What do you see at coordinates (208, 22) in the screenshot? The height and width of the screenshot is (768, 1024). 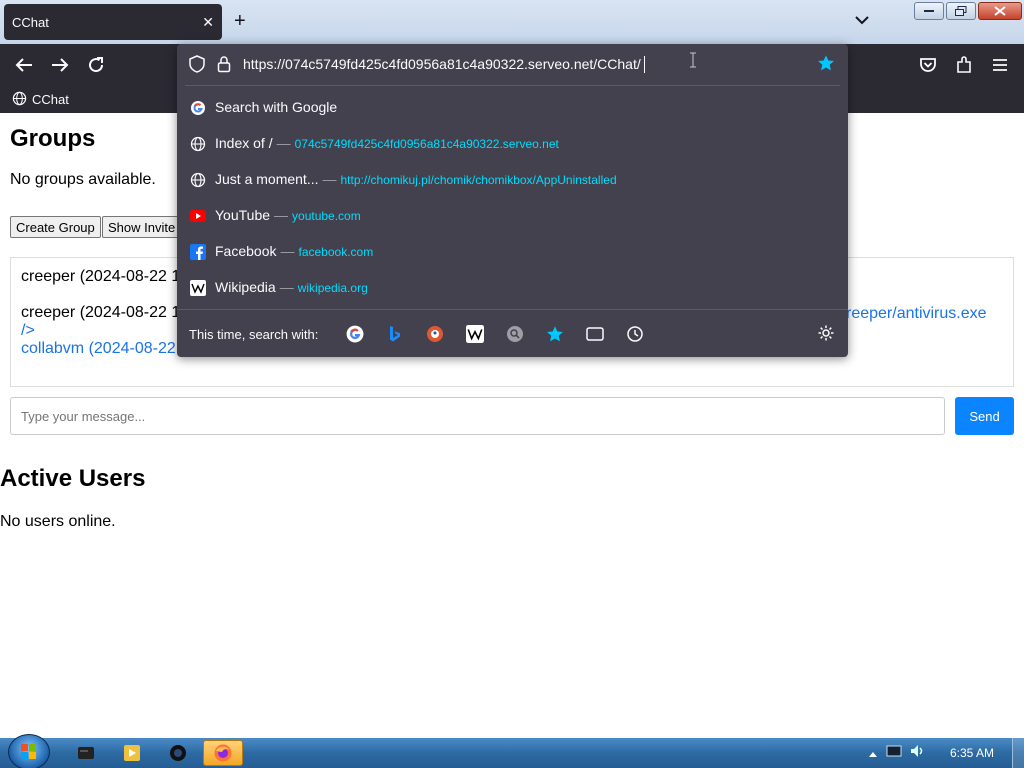 I see `close-tab-icon: ✕` at bounding box center [208, 22].